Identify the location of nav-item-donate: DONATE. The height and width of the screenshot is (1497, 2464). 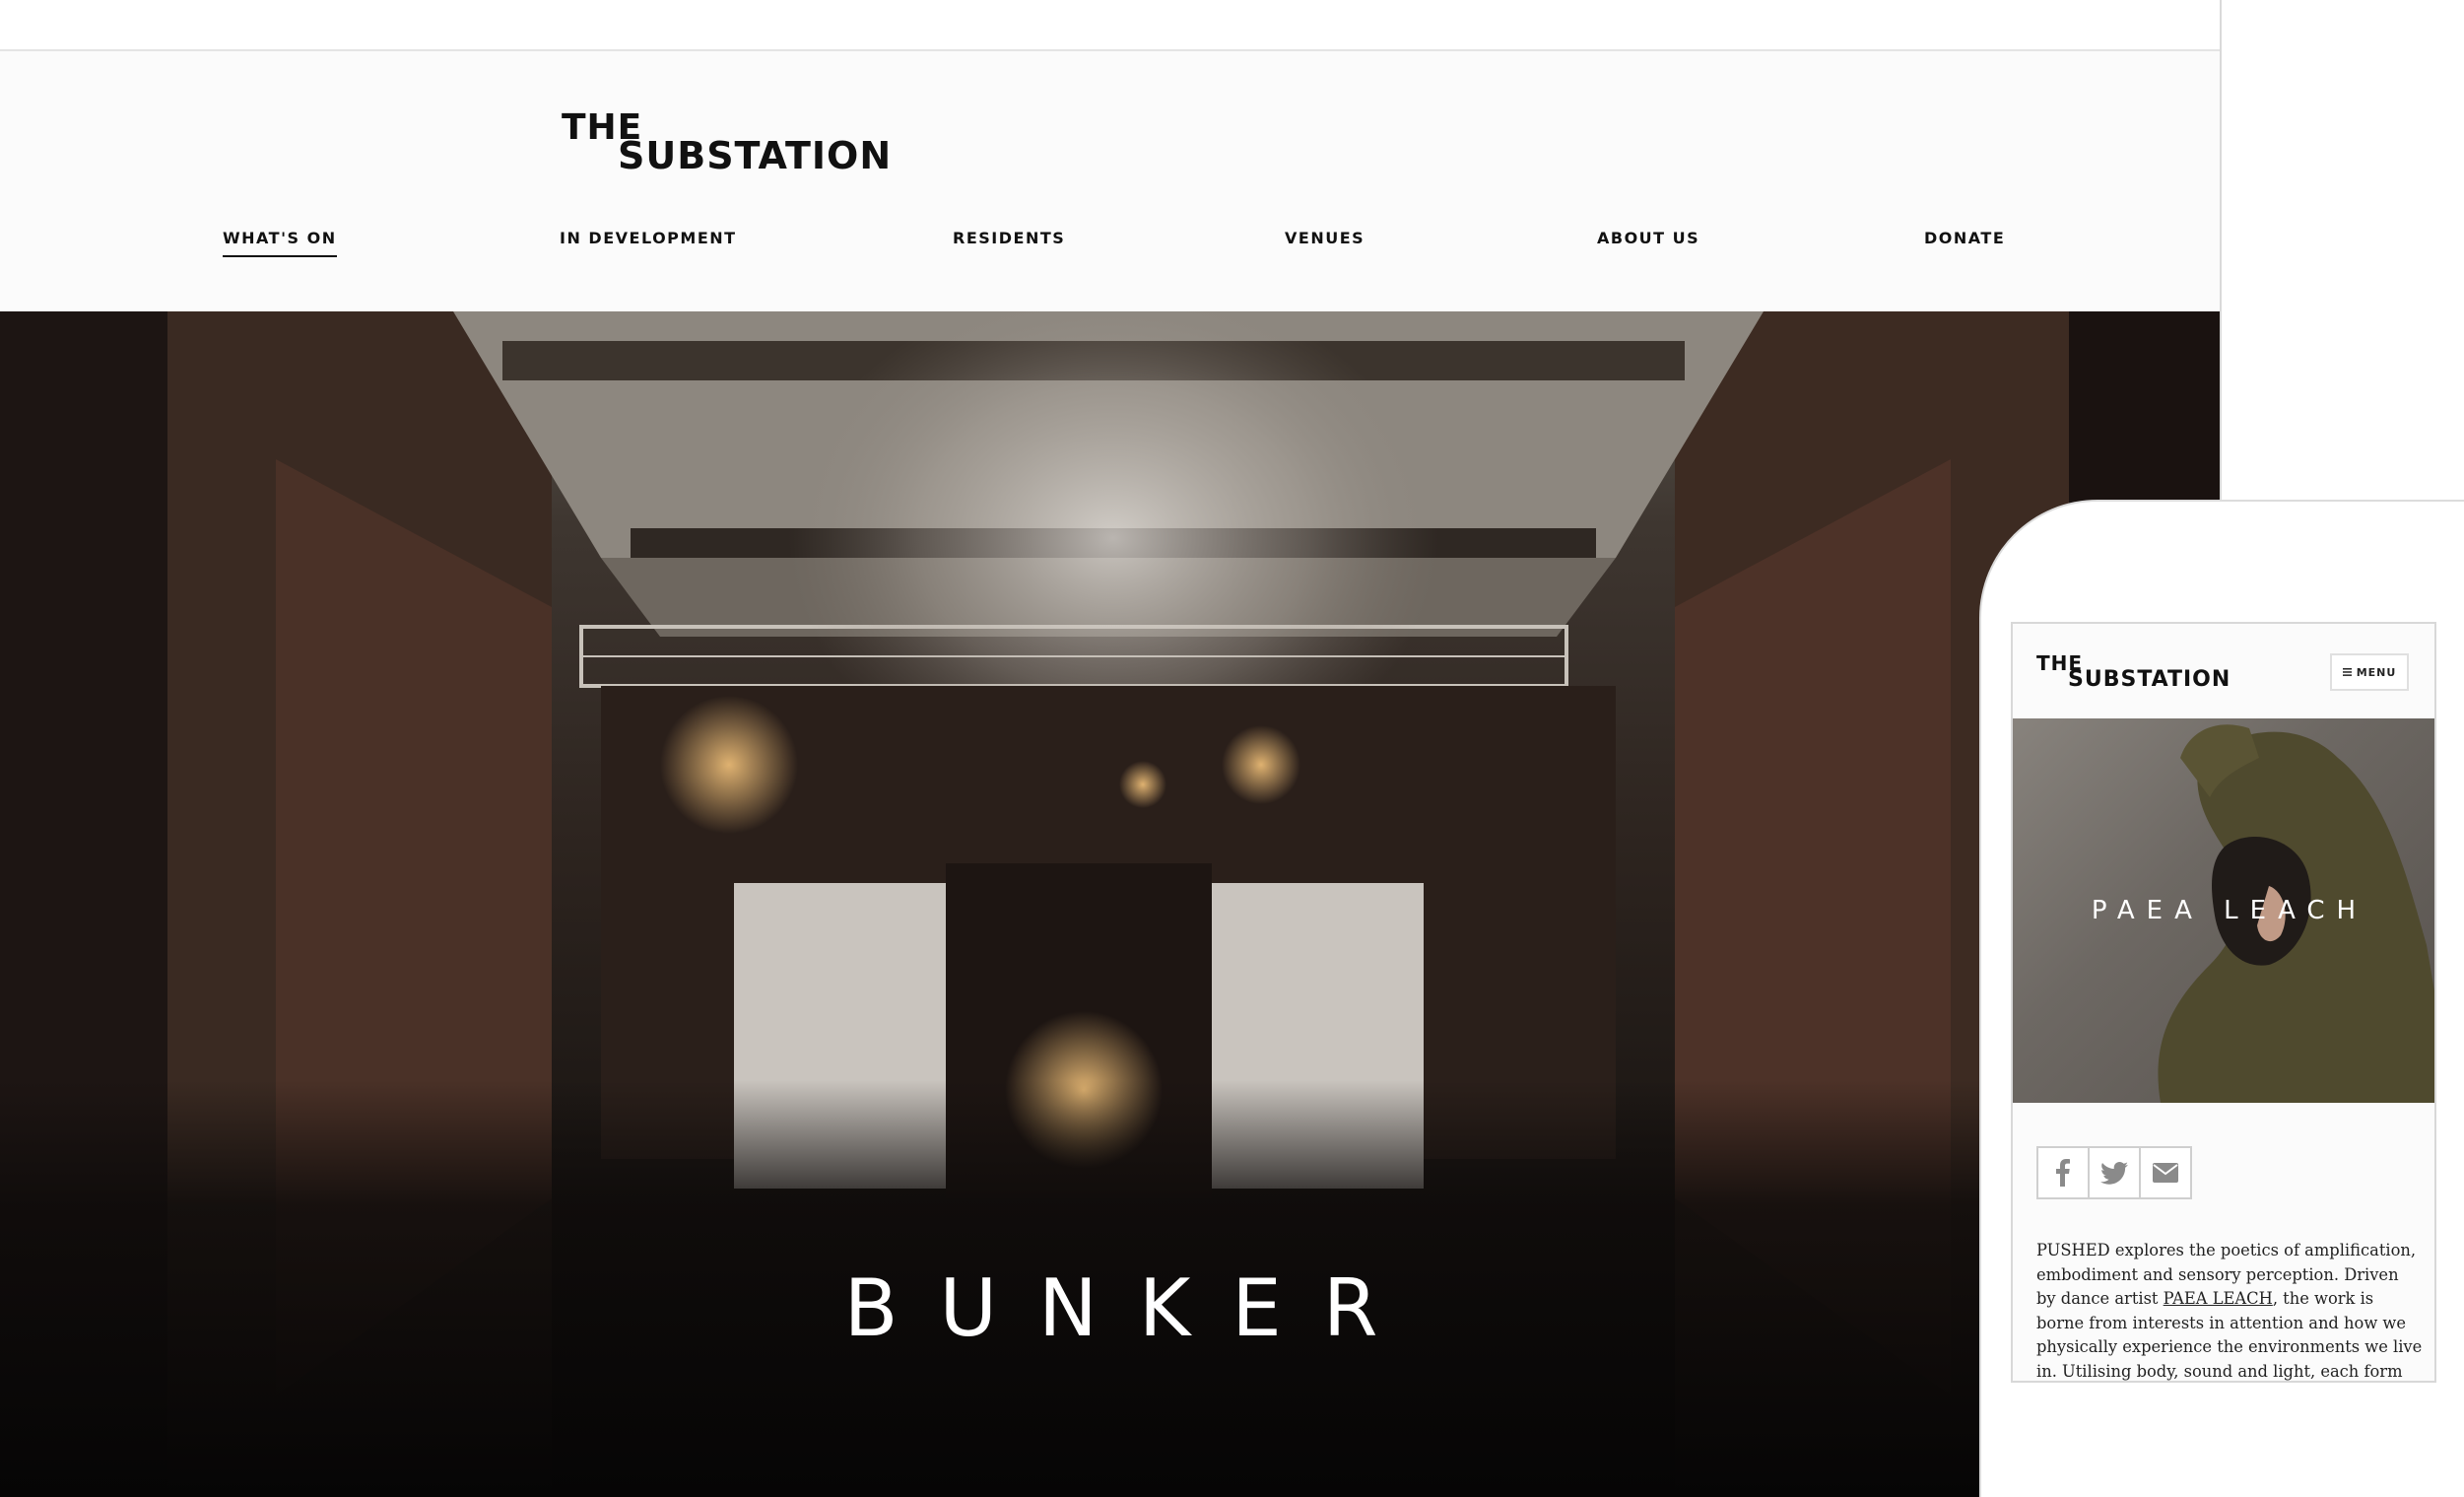
(1965, 238).